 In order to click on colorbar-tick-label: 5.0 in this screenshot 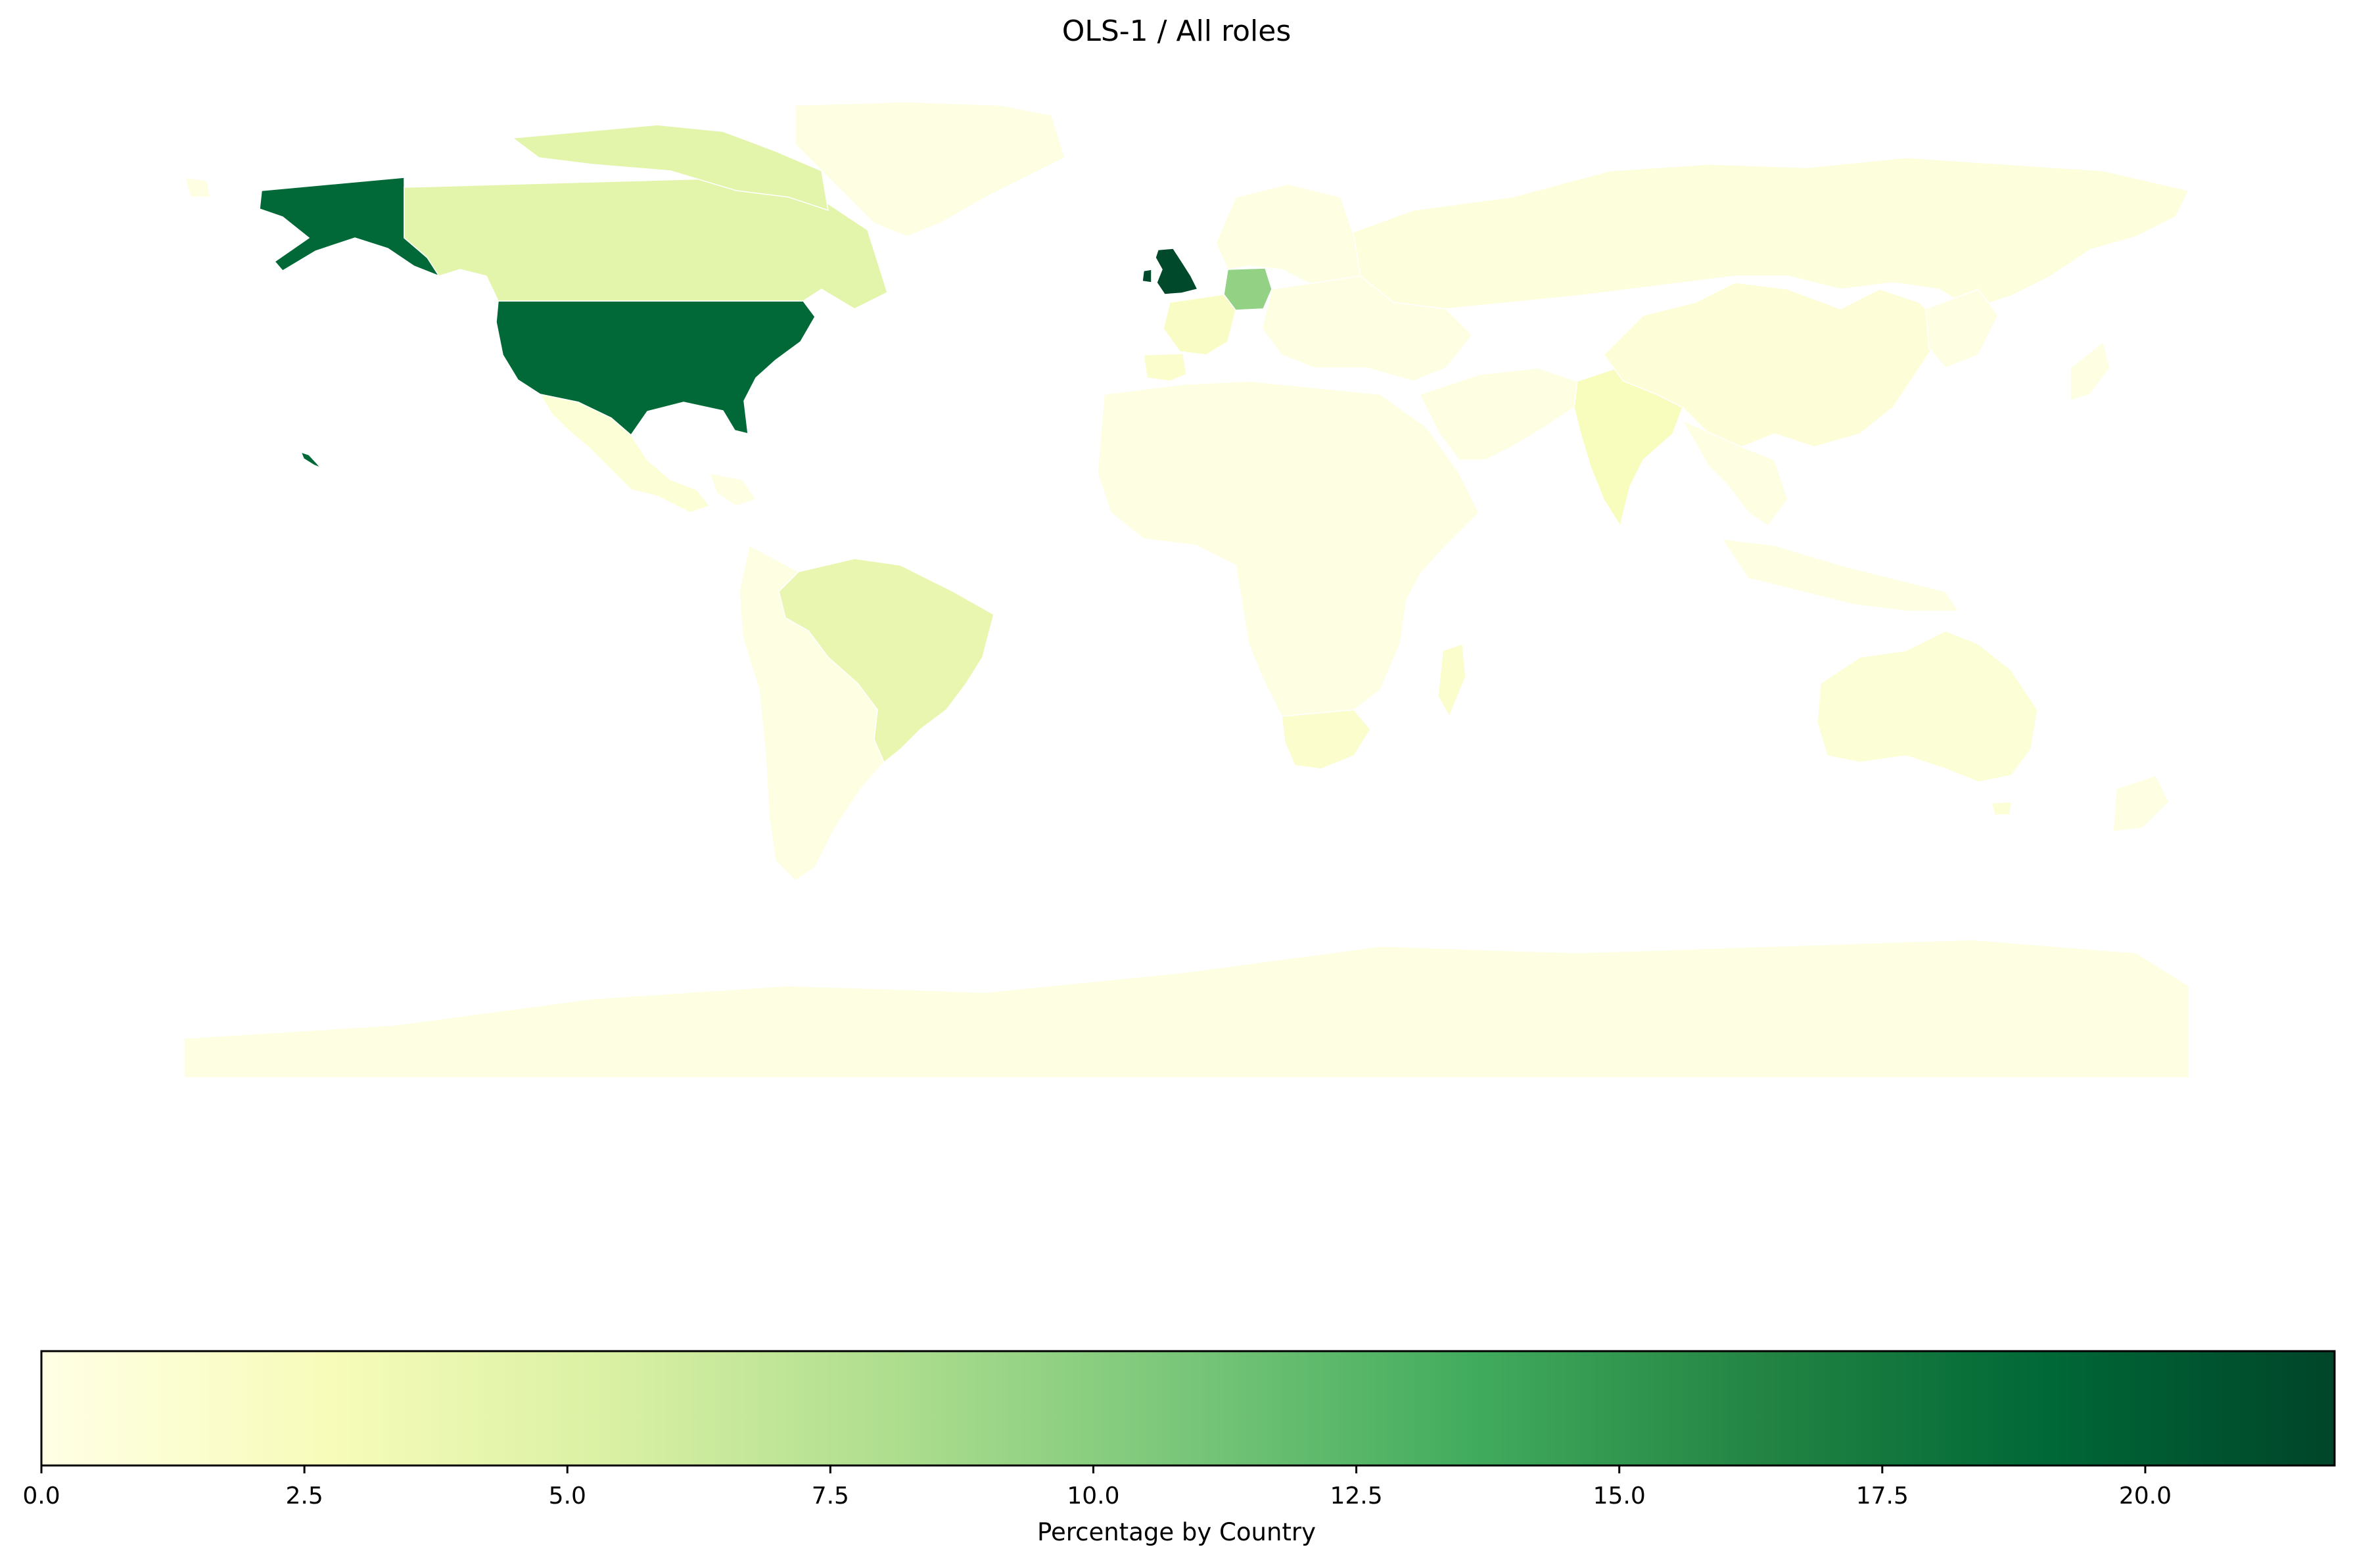, I will do `click(567, 1496)`.